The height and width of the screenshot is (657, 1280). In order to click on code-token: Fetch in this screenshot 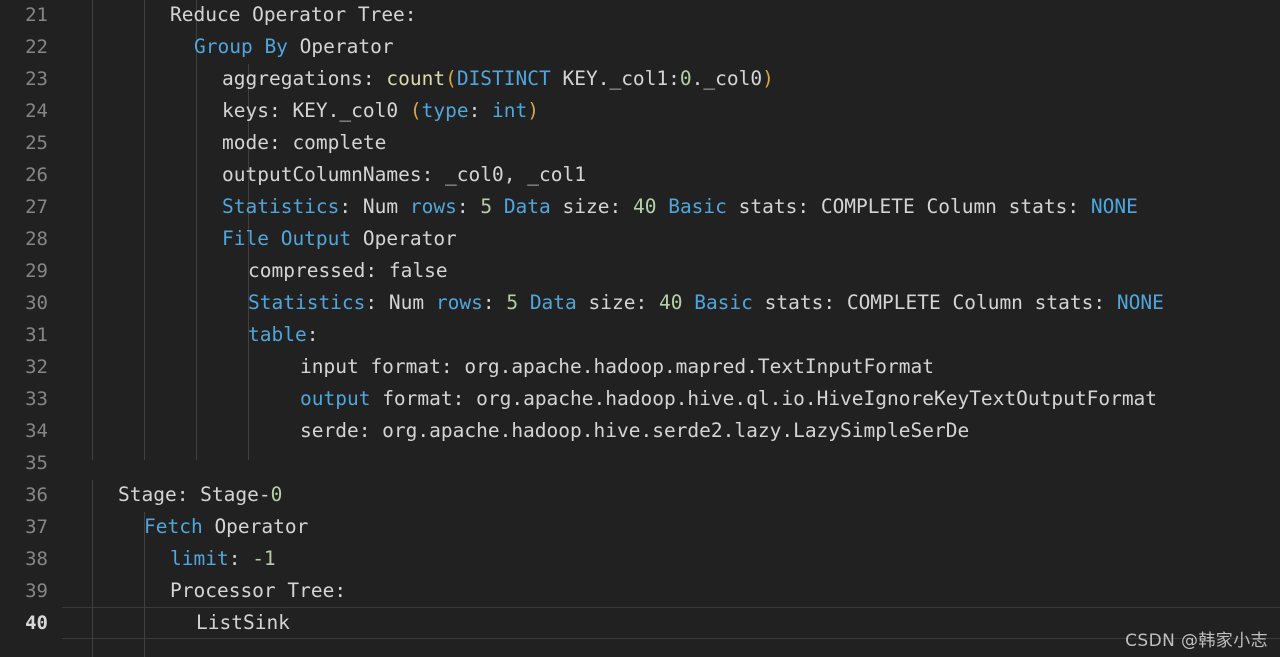, I will do `click(173, 526)`.